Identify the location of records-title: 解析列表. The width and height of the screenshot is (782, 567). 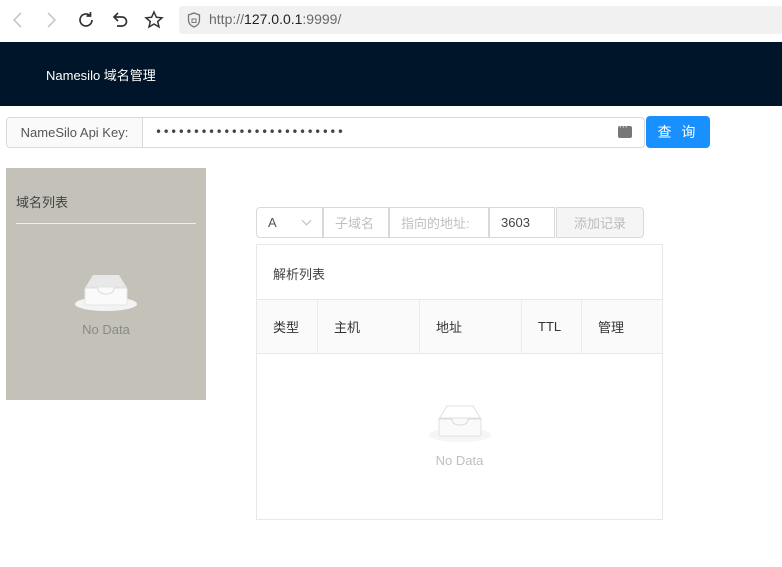
(299, 275).